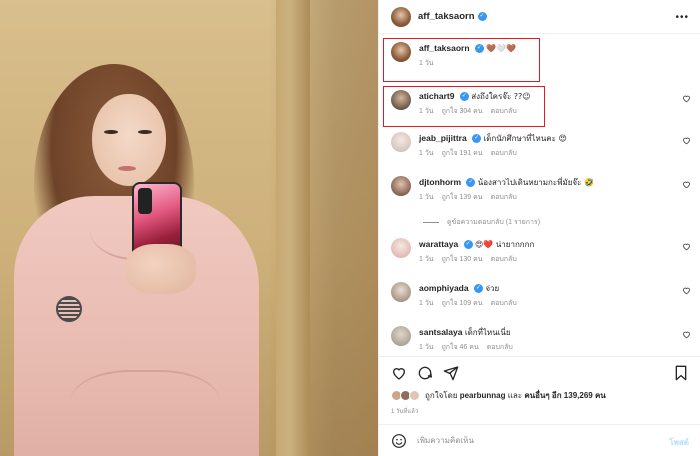 The width and height of the screenshot is (700, 456). I want to click on post-time: 1 วันที่แล้ว, so click(405, 412).